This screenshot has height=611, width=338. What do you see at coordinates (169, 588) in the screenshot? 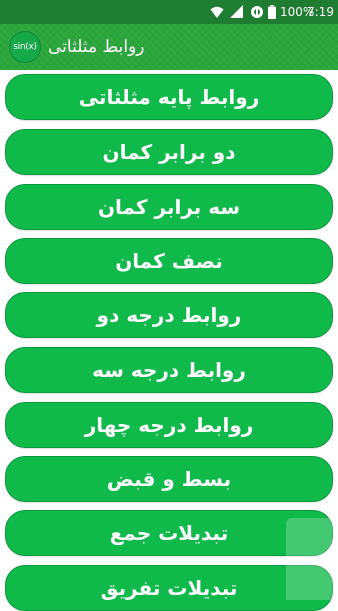
I see `menu-button-difference-transform: تبدیلات تفریق` at bounding box center [169, 588].